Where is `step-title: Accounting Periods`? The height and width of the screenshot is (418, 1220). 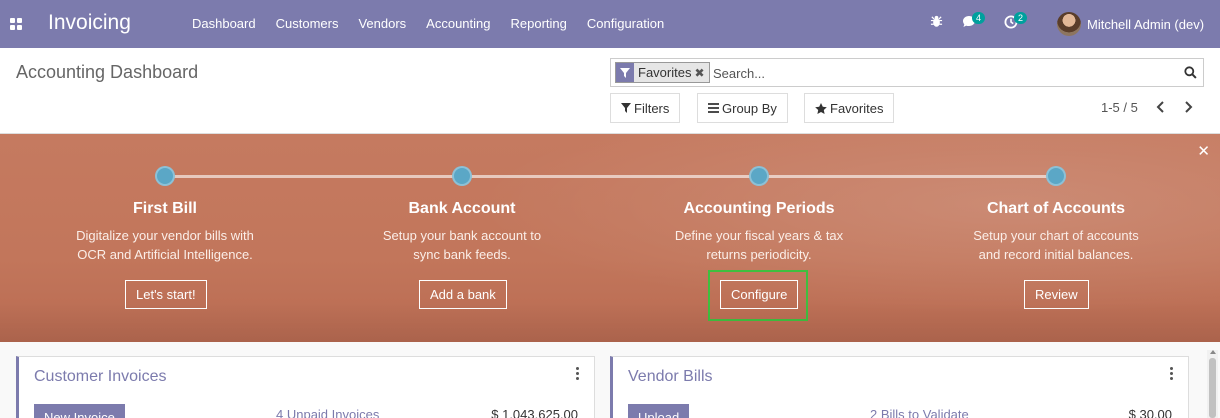
step-title: Accounting Periods is located at coordinates (759, 208).